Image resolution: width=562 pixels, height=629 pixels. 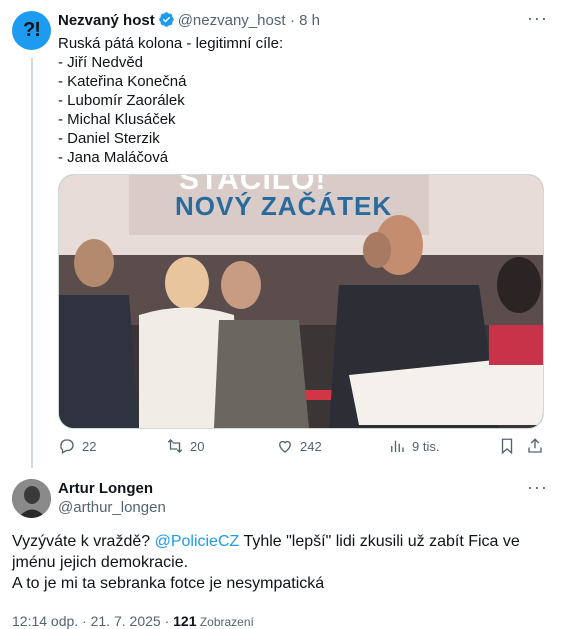 What do you see at coordinates (105, 488) in the screenshot?
I see `author-name: Artur Longen` at bounding box center [105, 488].